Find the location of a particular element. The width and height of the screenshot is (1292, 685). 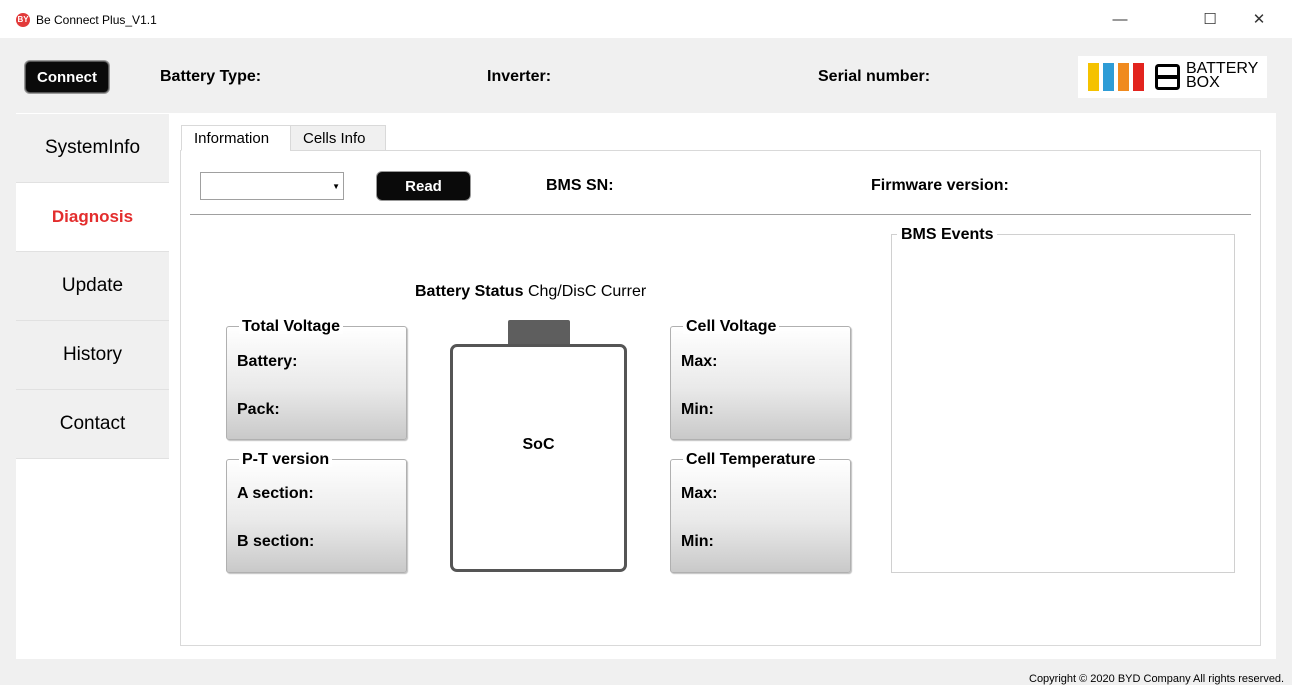

pack-voltage-label: Pack: is located at coordinates (258, 409).